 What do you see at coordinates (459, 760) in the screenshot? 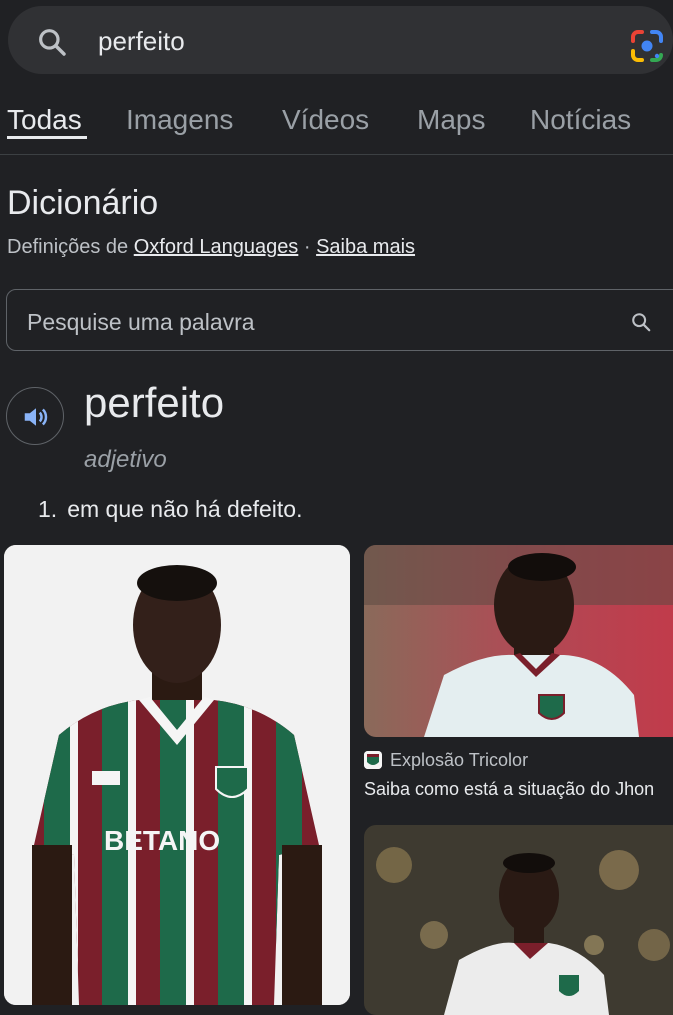
I see `image-result-source: Explosão Tricolor` at bounding box center [459, 760].